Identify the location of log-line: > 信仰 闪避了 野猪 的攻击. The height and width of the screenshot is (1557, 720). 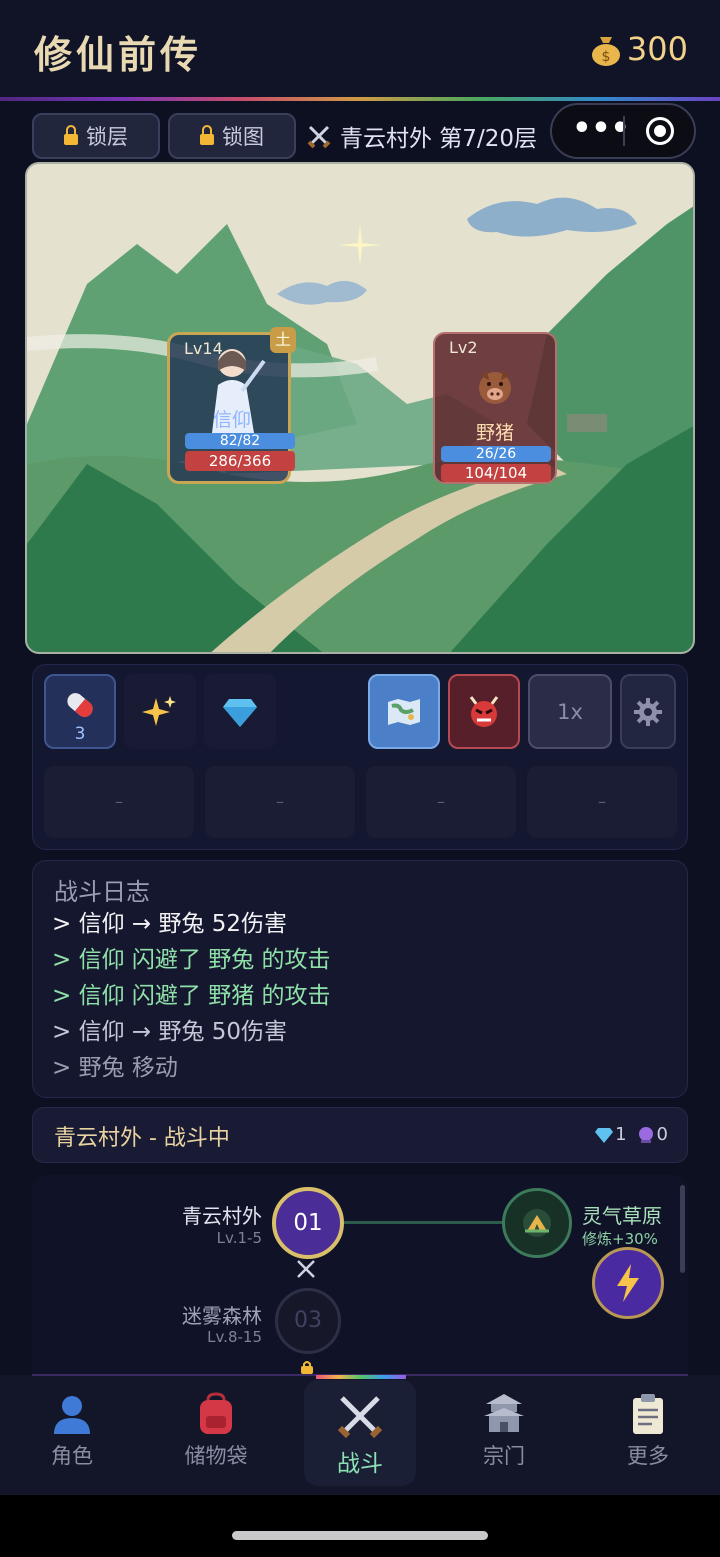
(191, 996).